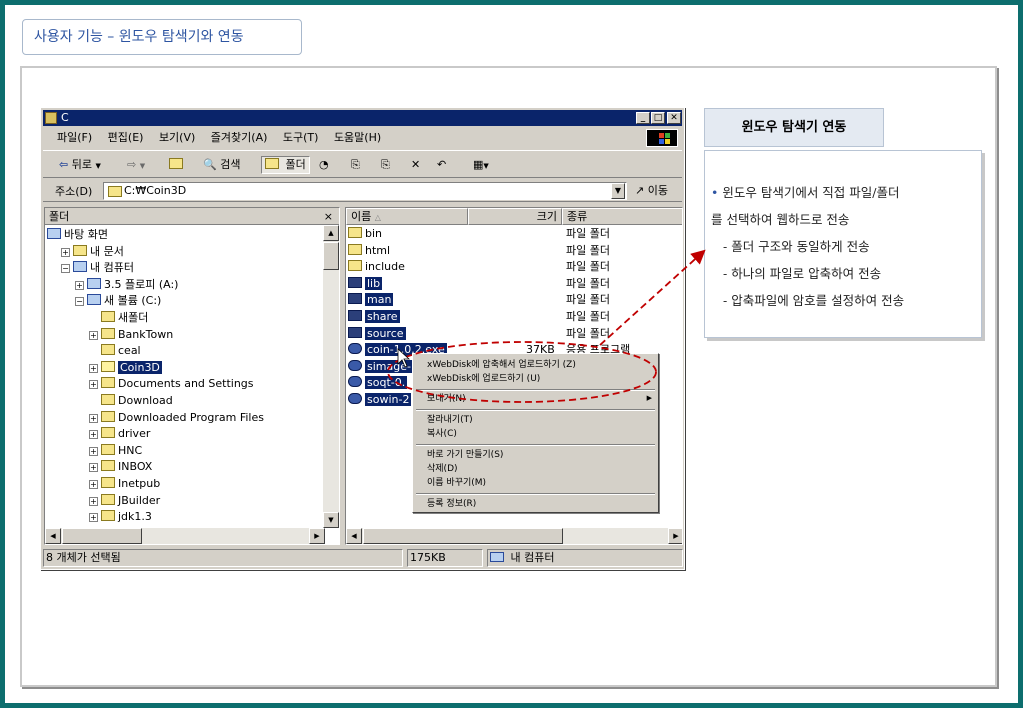 The image size is (1023, 708). I want to click on delete-button: ✕, so click(415, 165).